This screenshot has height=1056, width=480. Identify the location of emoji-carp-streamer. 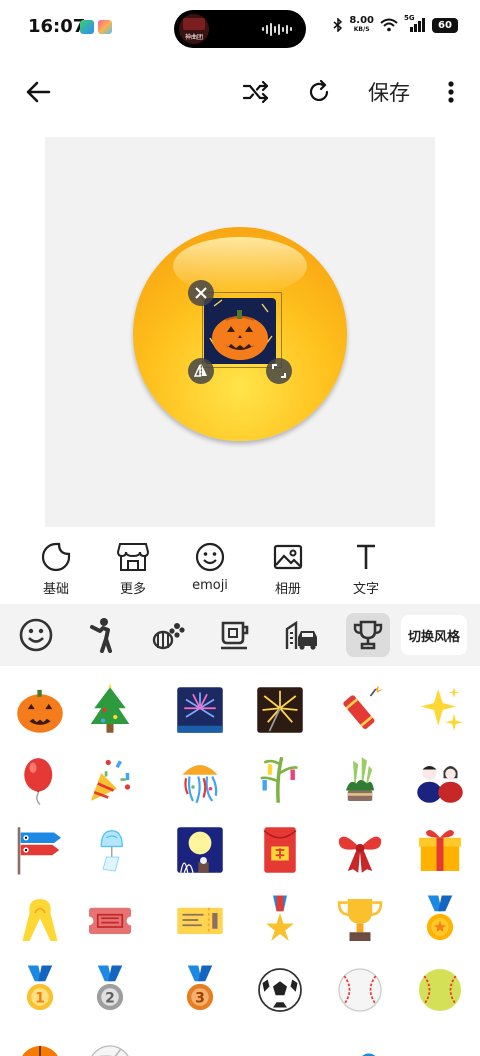
(40, 850).